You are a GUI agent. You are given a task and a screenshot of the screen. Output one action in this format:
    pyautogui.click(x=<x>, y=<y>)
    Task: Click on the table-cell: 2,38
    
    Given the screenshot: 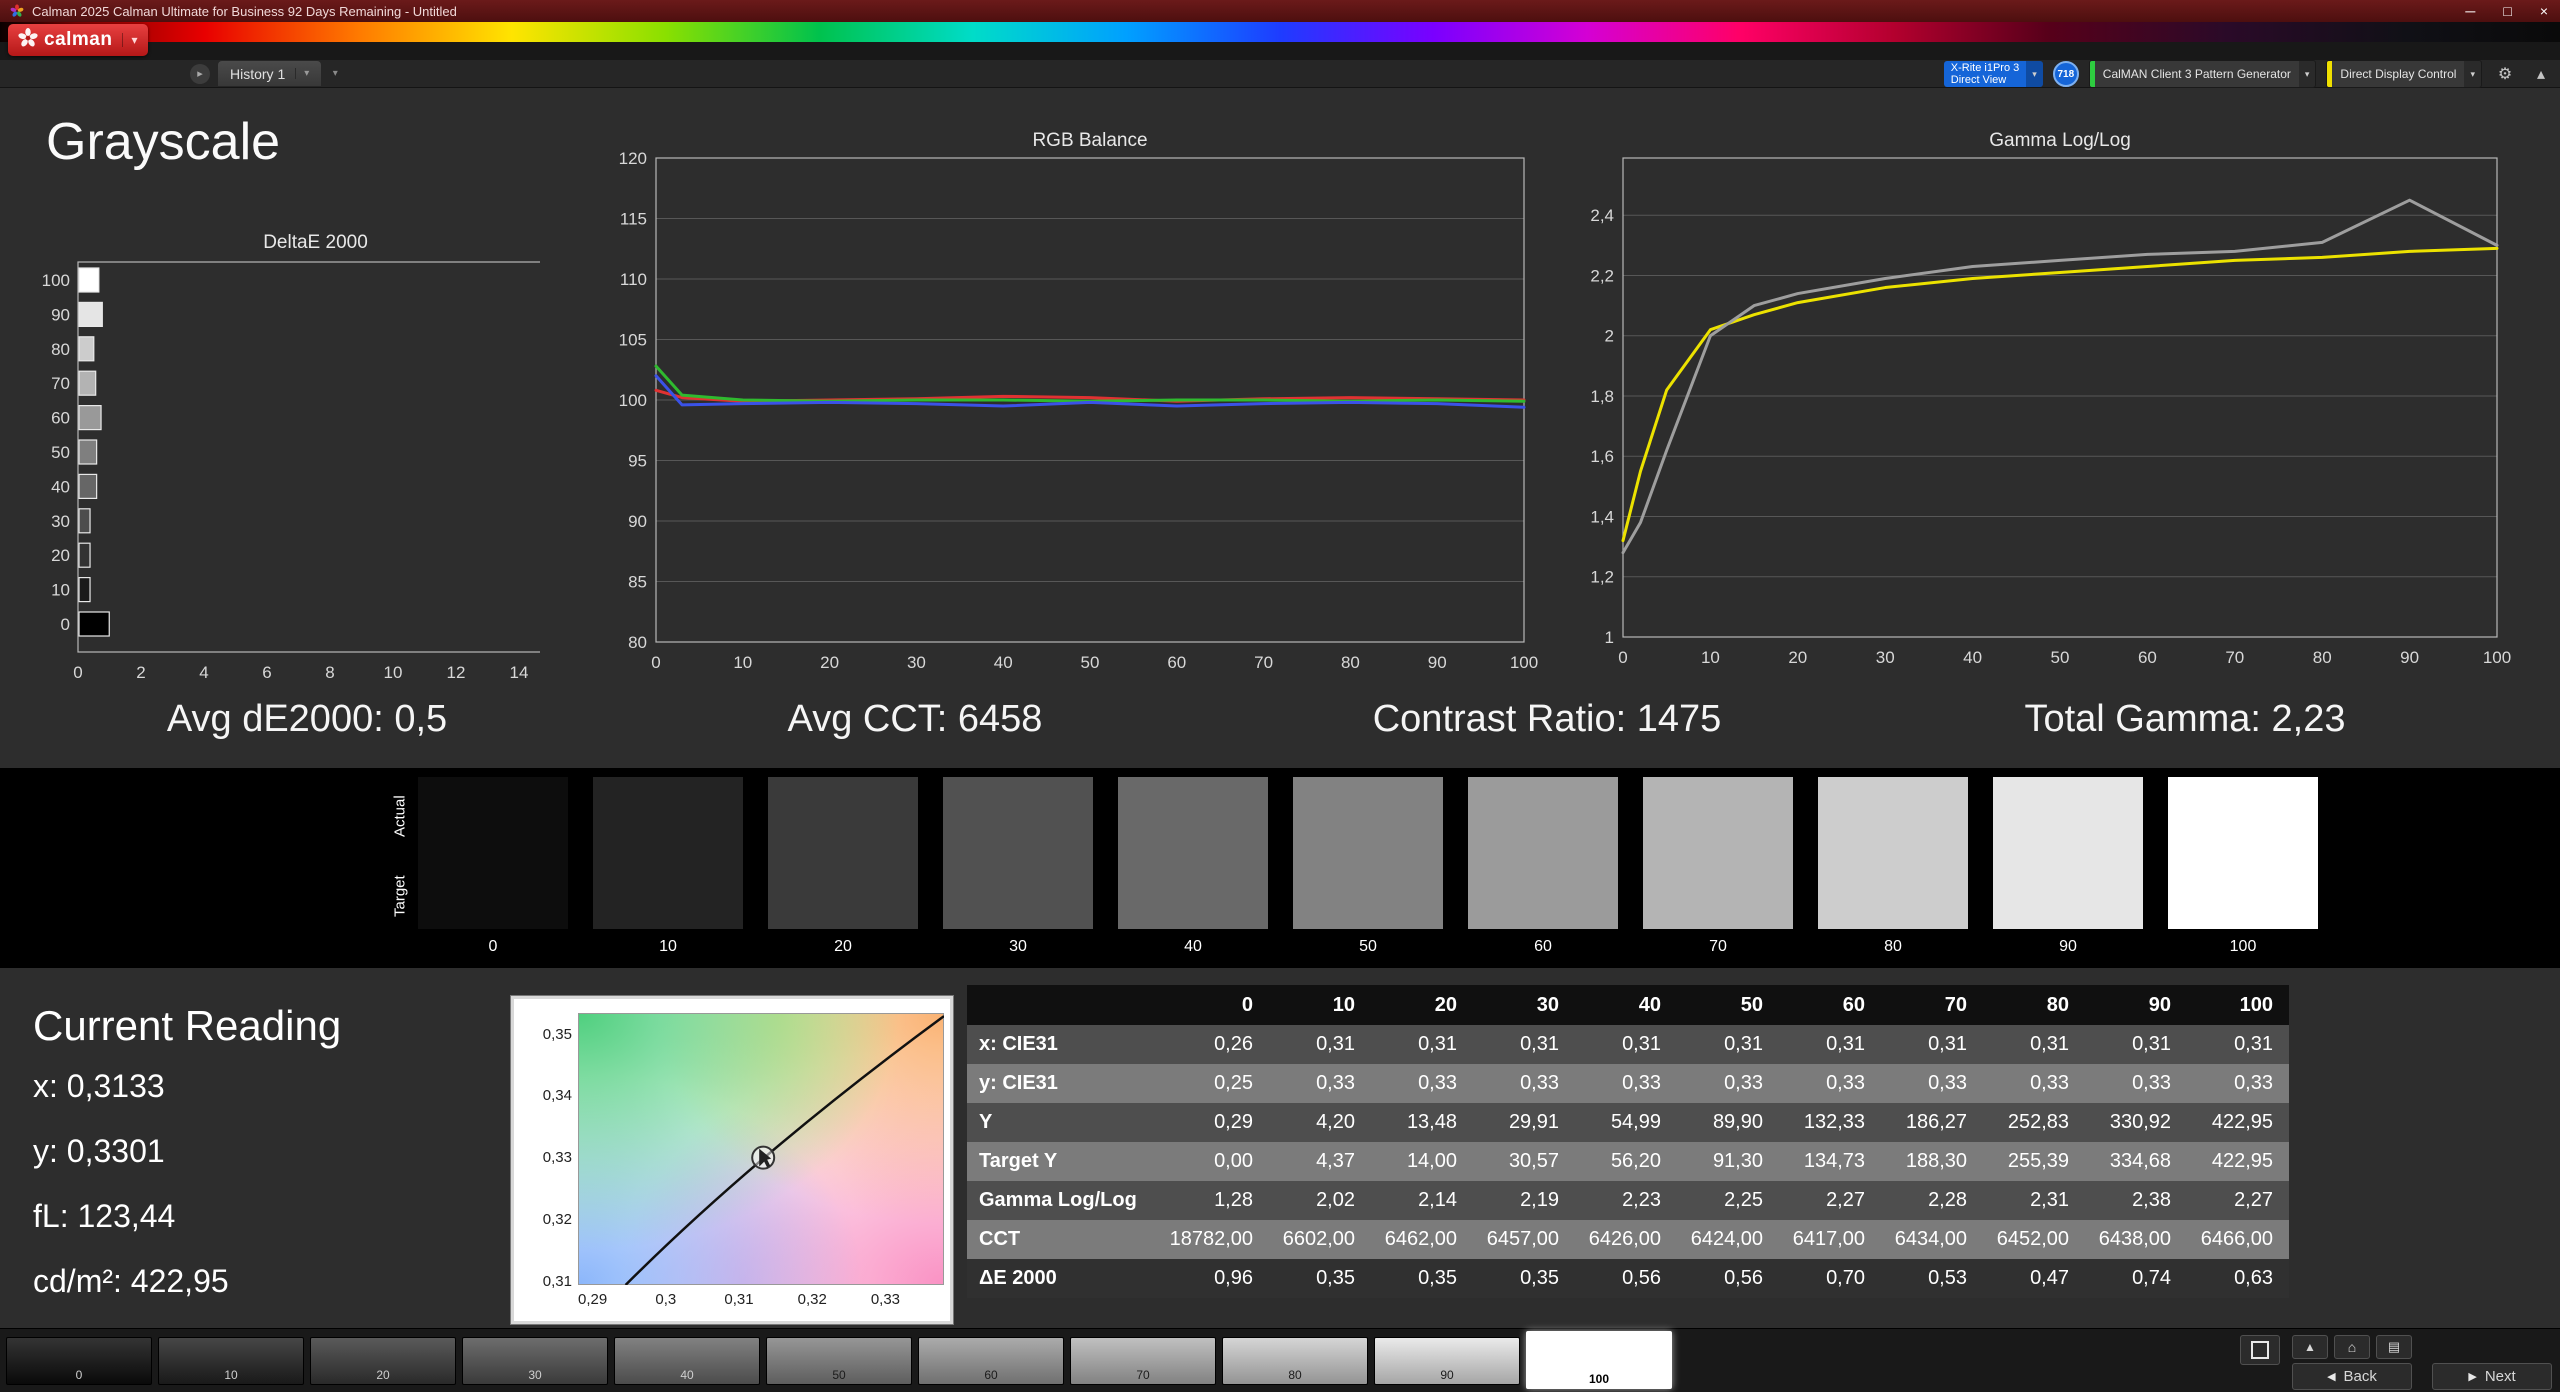 What is the action you would take?
    pyautogui.click(x=2151, y=1200)
    